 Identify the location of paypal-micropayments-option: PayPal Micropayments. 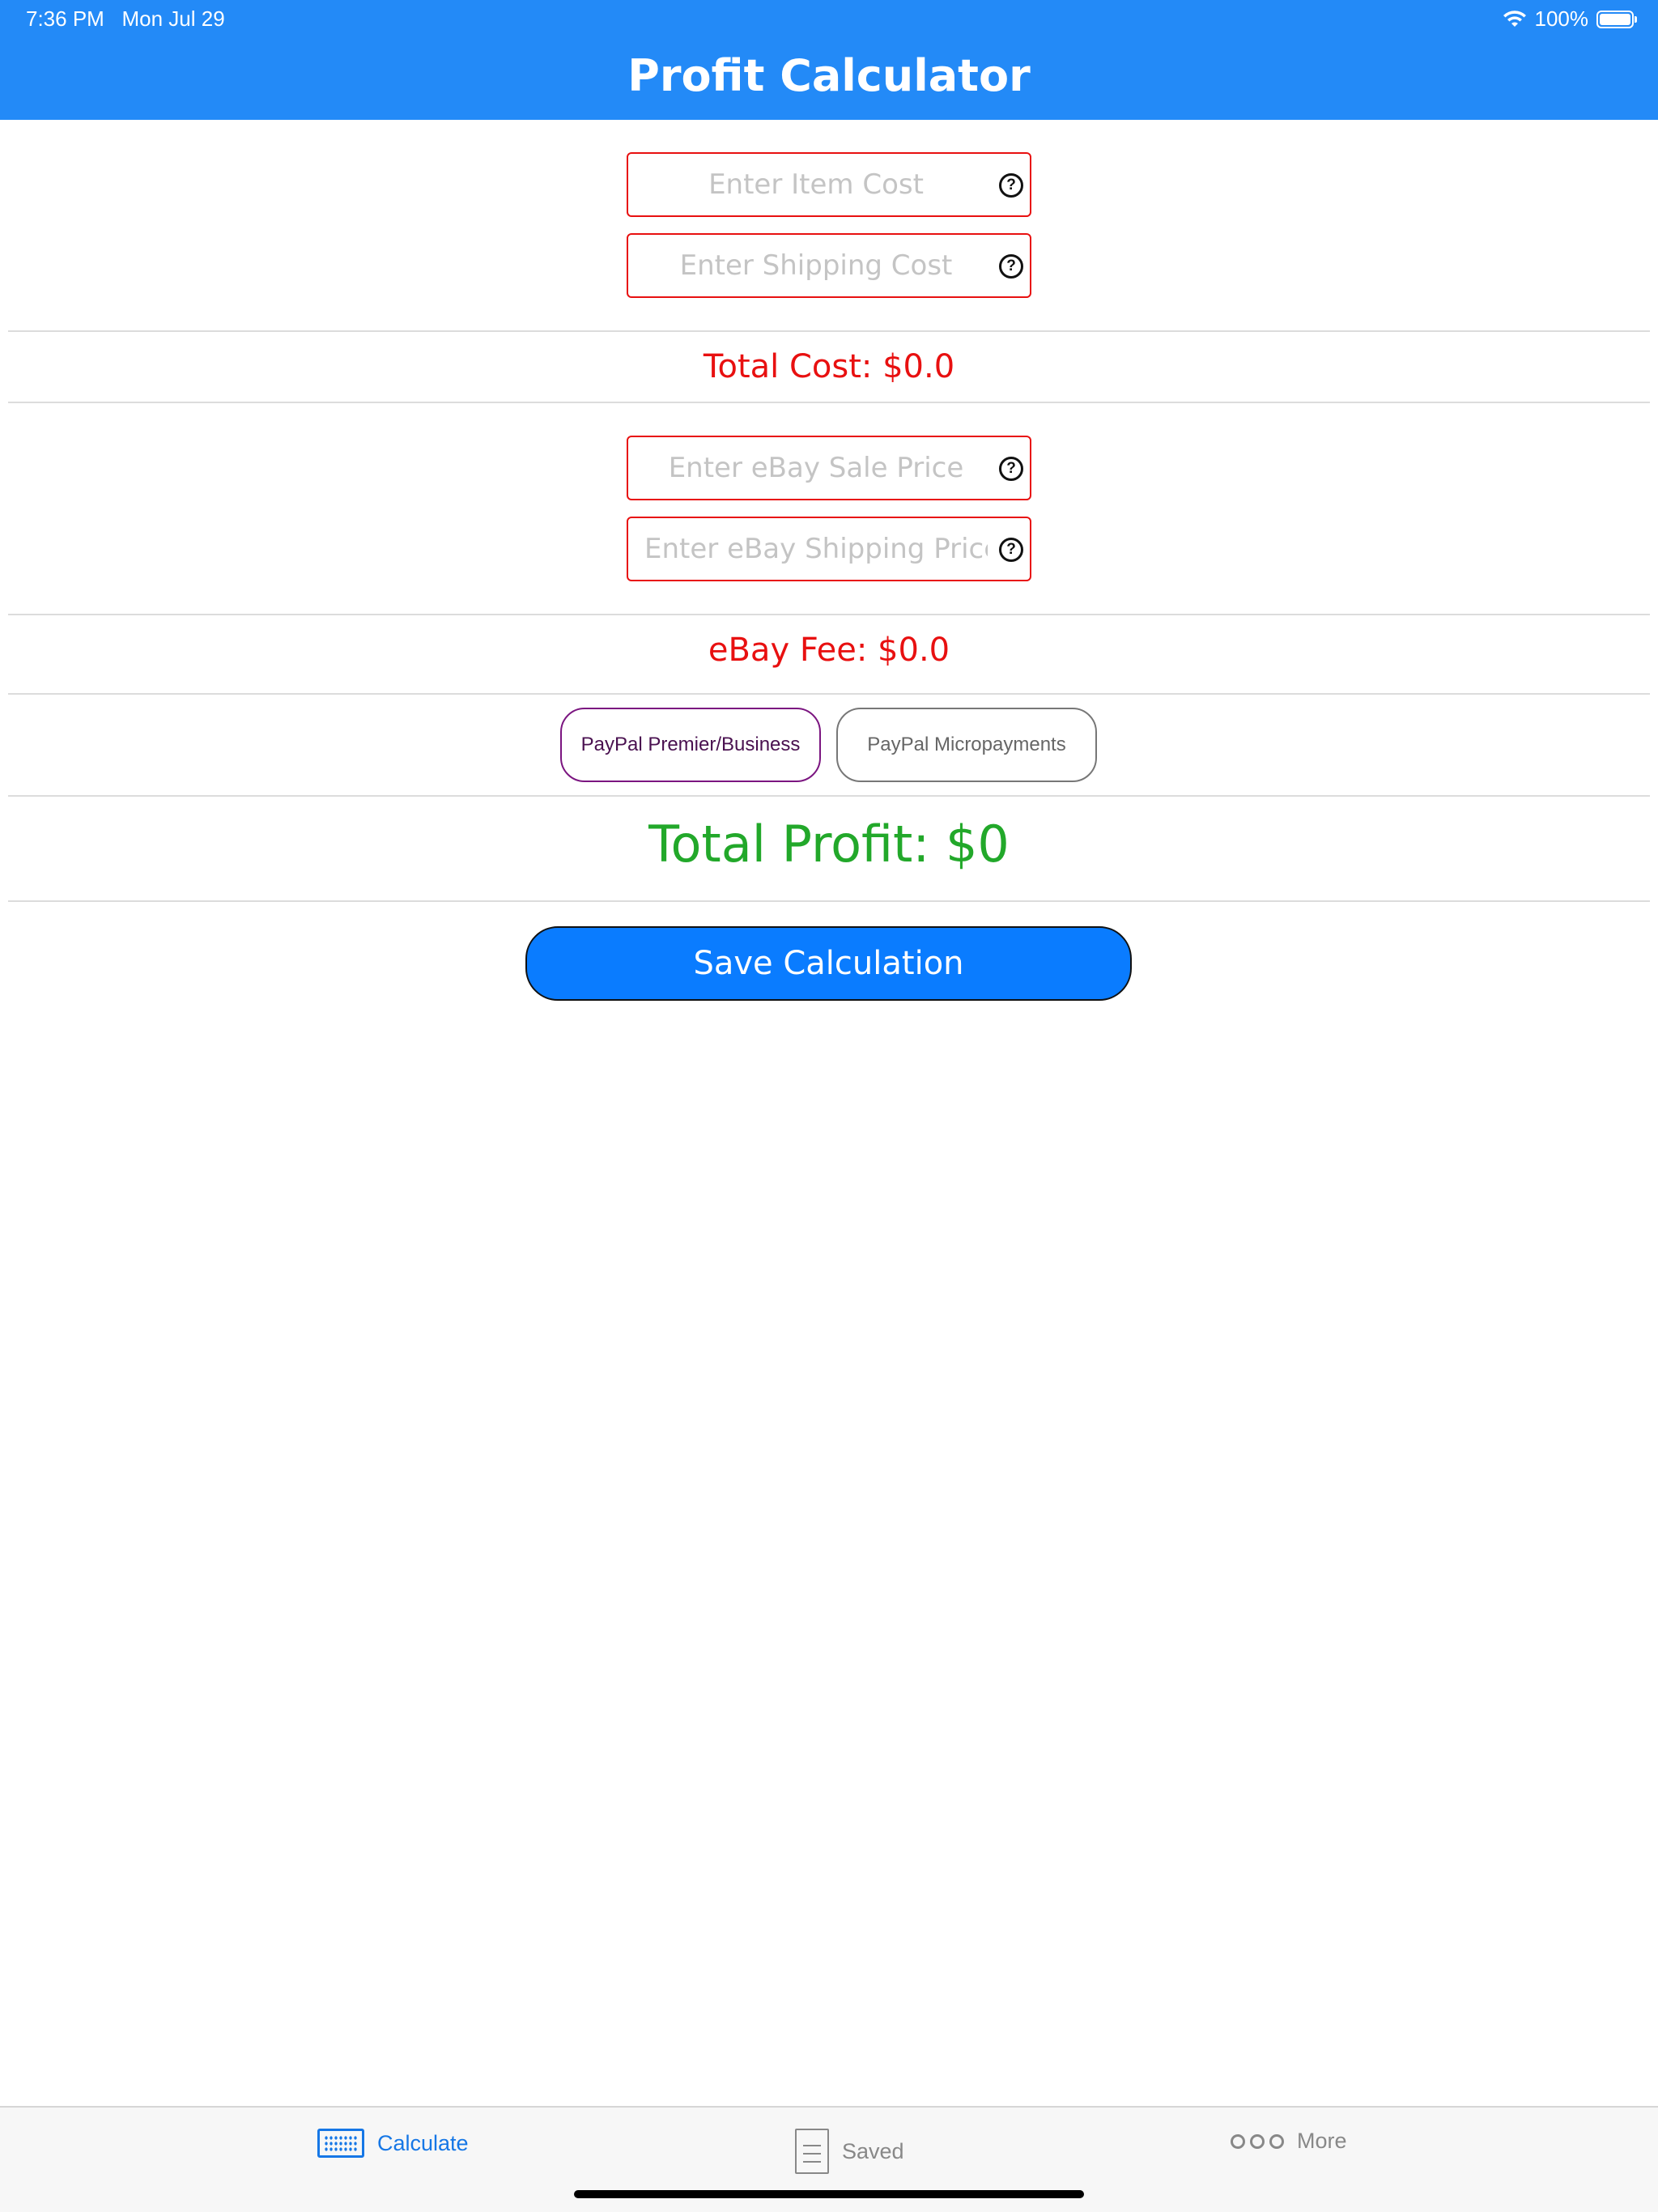
(966, 745).